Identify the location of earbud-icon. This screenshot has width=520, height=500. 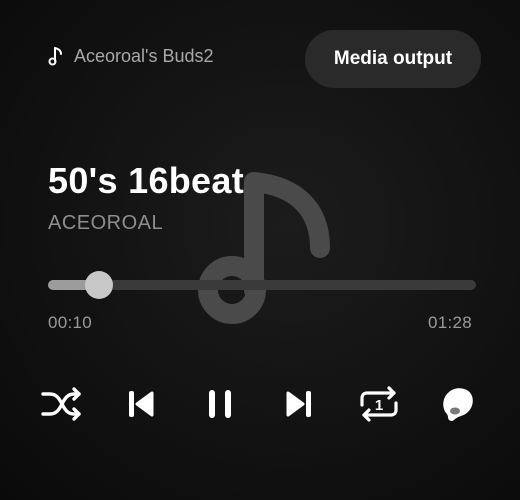
(458, 404).